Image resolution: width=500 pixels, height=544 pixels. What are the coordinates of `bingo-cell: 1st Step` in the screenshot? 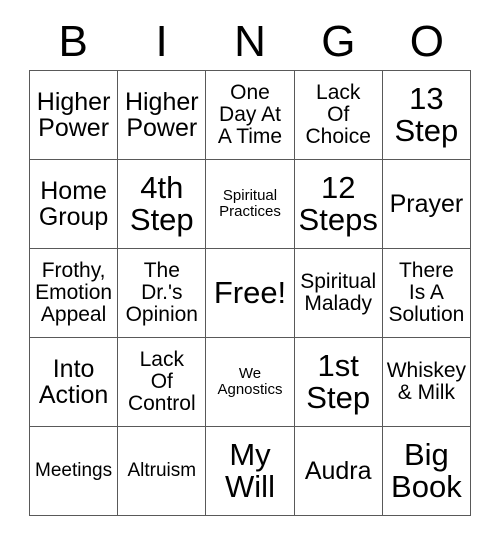 It's located at (338, 382).